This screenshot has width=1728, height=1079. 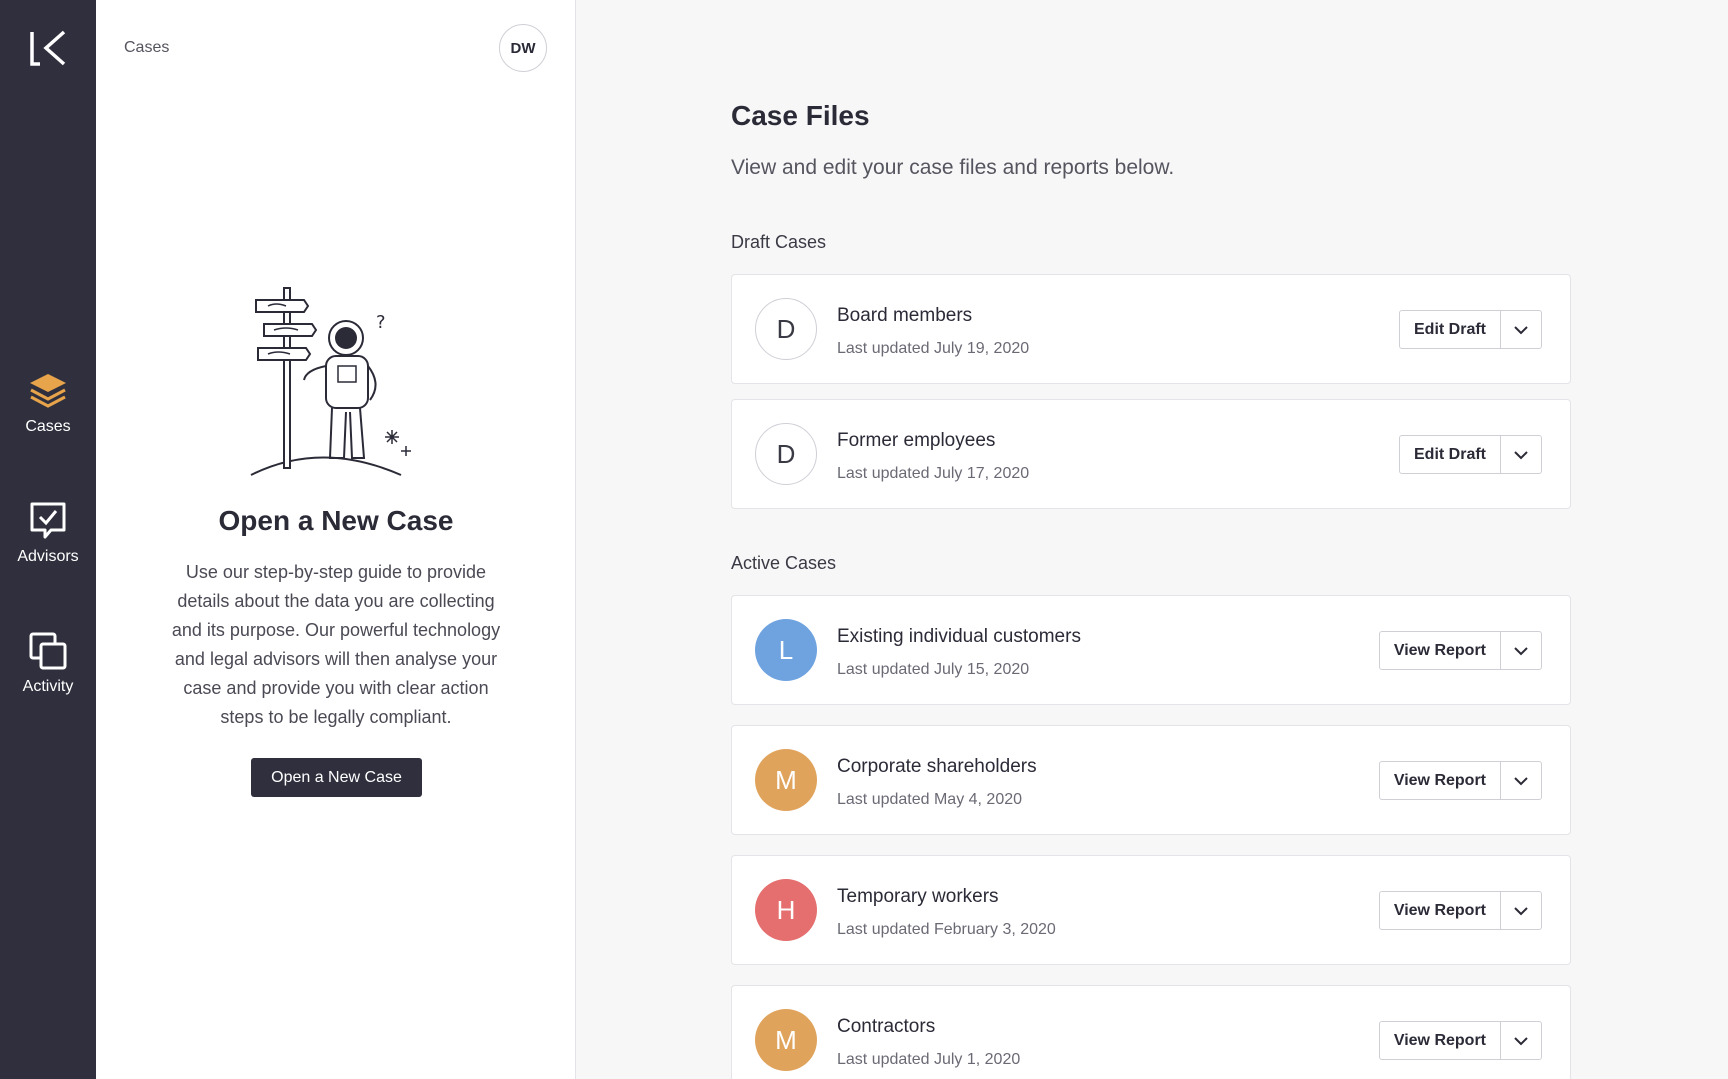 What do you see at coordinates (48, 391) in the screenshot?
I see `layers-icon` at bounding box center [48, 391].